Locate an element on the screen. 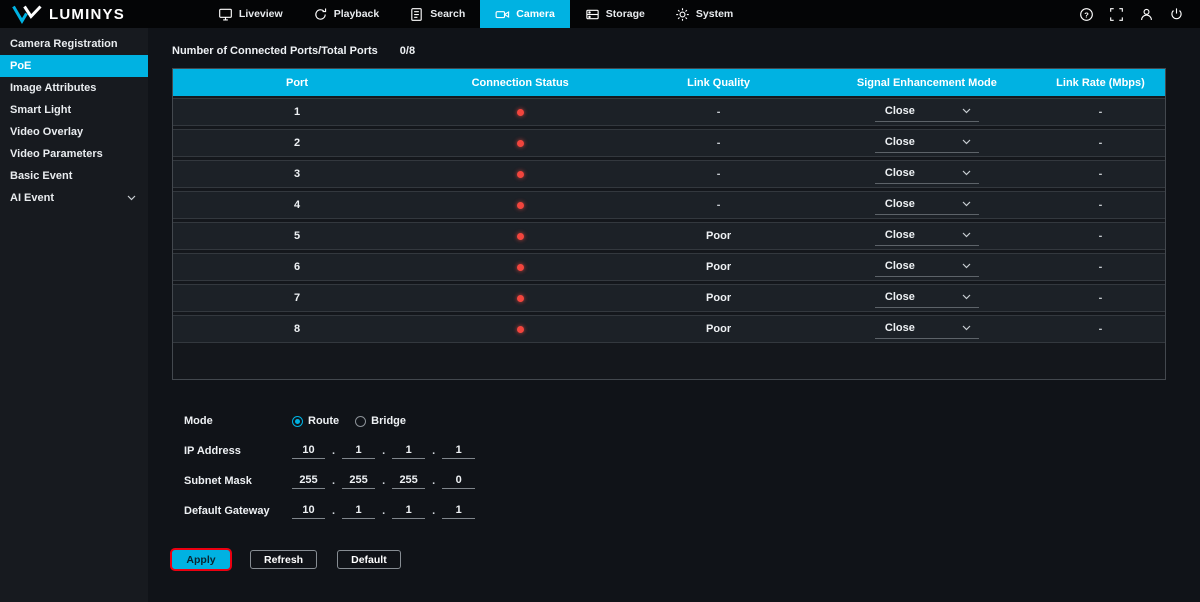  nav-item-storage: Storage is located at coordinates (615, 14).